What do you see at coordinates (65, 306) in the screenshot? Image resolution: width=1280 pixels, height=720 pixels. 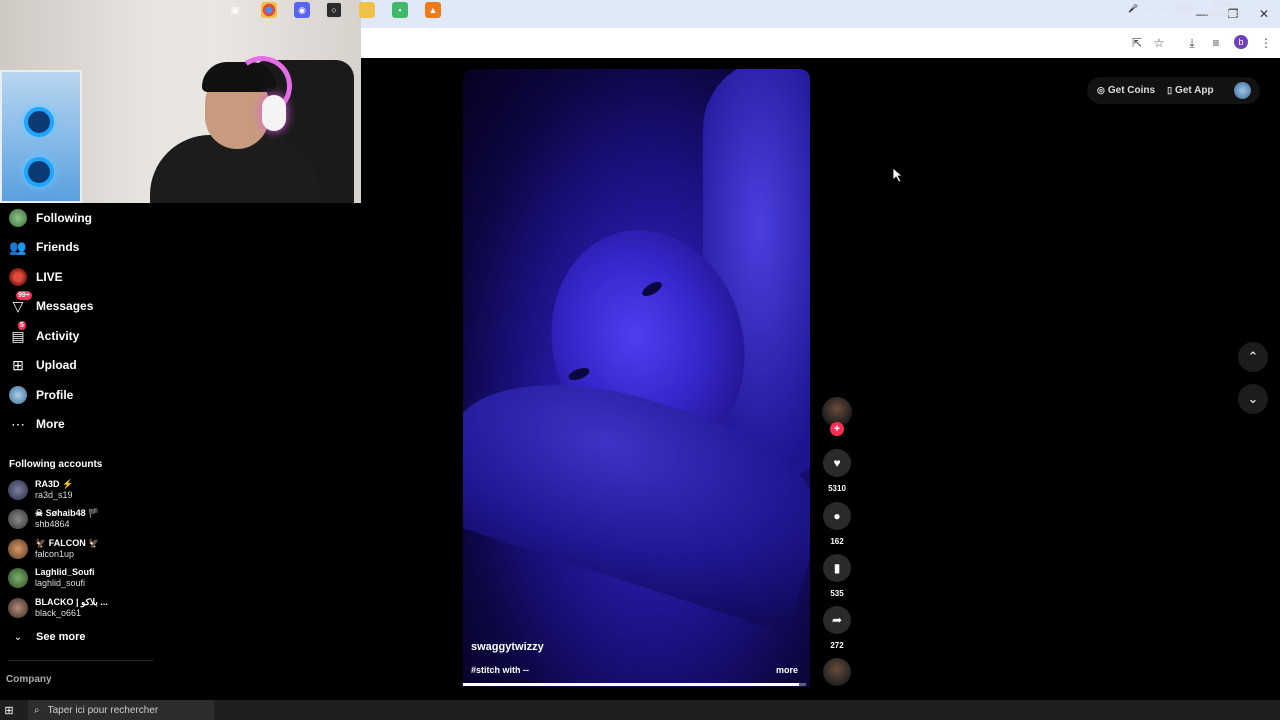 I see `sidebar-item-label: Messages` at bounding box center [65, 306].